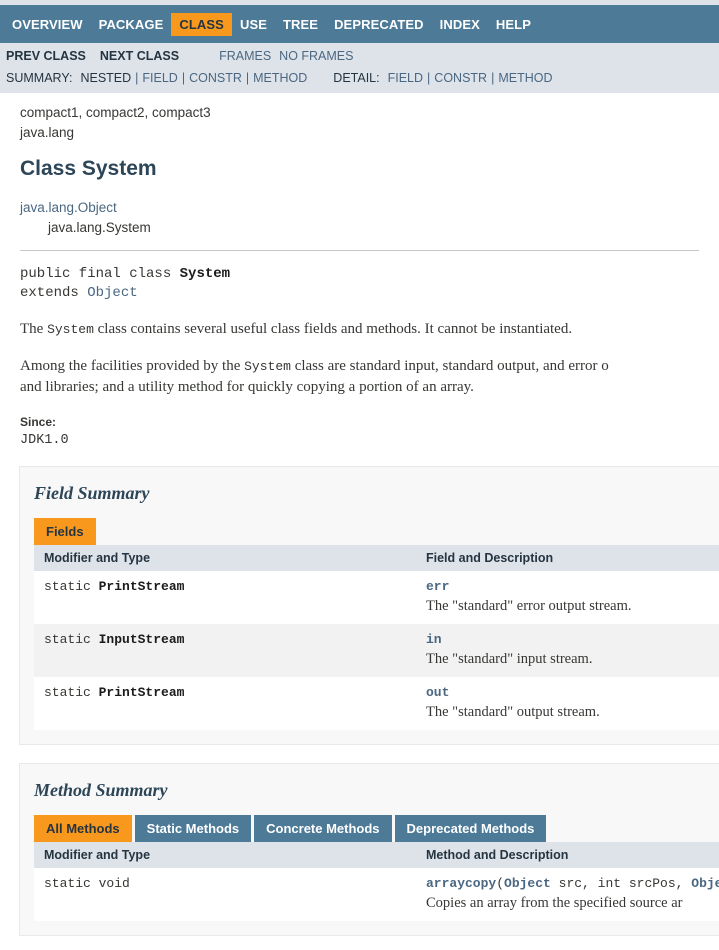 This screenshot has height=950, width=719. What do you see at coordinates (47, 24) in the screenshot?
I see `nav-item-overview: OVERVIEW` at bounding box center [47, 24].